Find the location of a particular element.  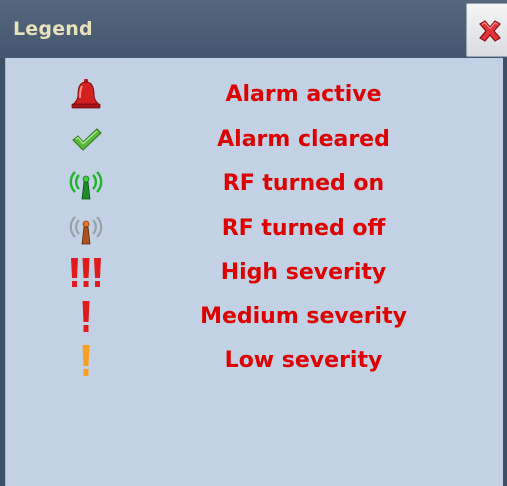

legend-item-alarm-active: Alarm active is located at coordinates (254, 96).